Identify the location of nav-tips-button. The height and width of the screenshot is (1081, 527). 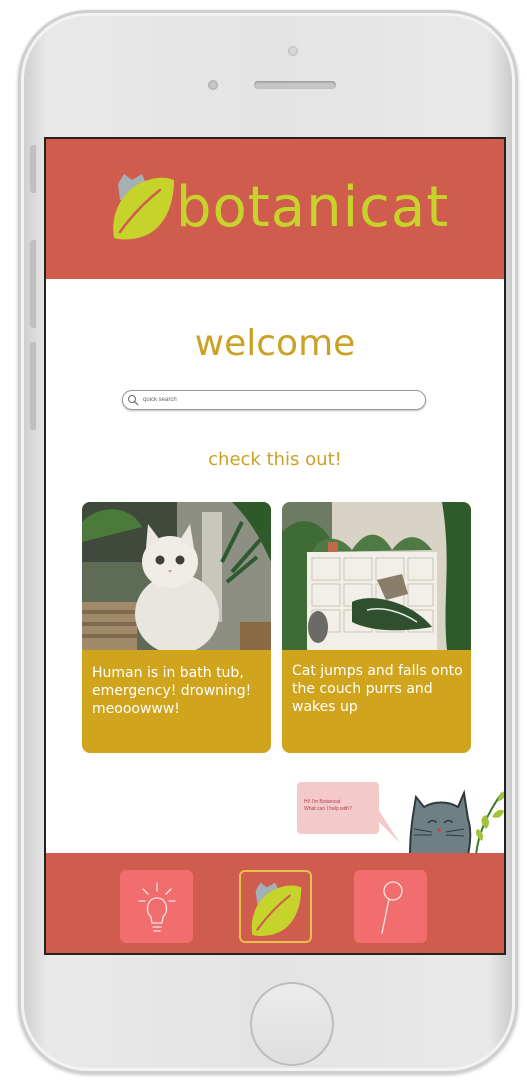
(156, 906).